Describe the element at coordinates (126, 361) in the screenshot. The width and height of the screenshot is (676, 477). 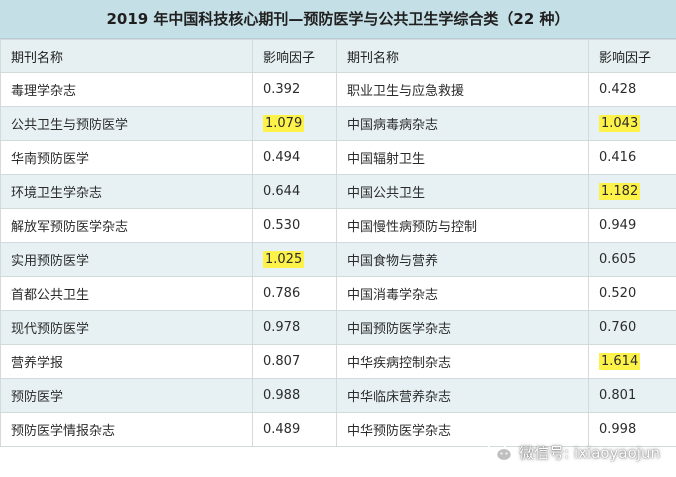
I see `journal-name-cell: 营养学报` at that location.